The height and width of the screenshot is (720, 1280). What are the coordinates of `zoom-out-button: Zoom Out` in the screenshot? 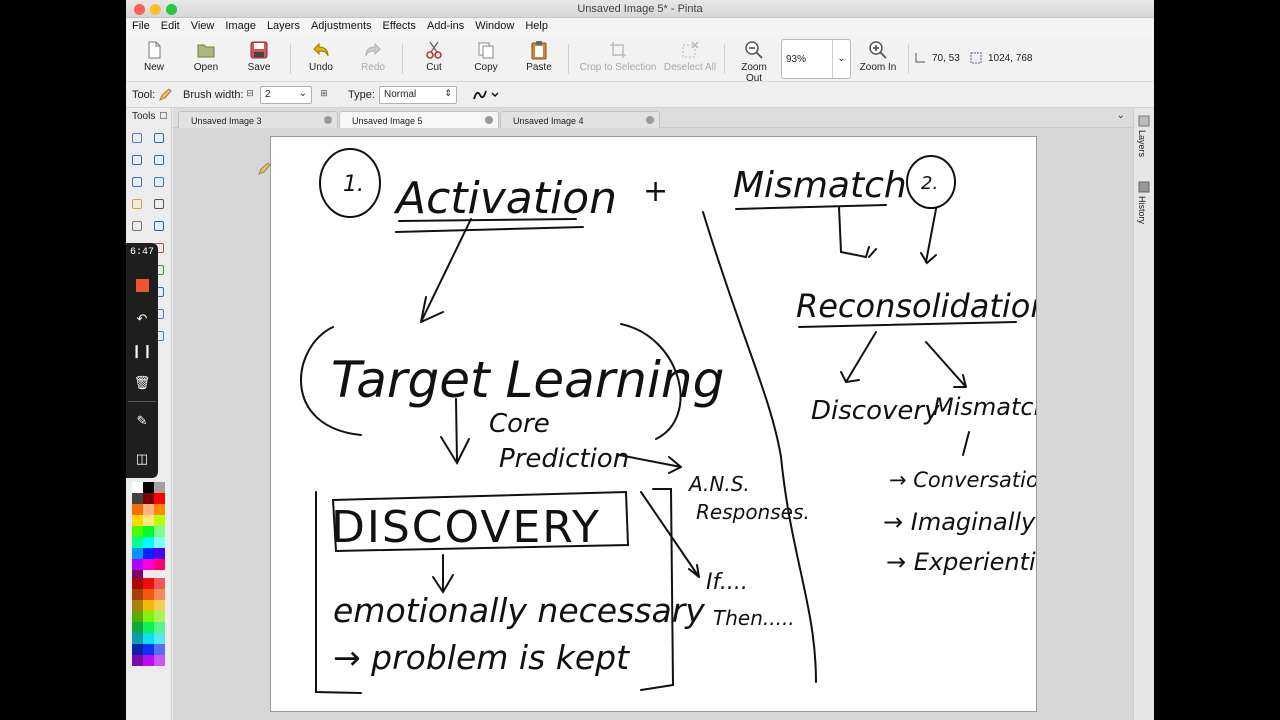 It's located at (754, 62).